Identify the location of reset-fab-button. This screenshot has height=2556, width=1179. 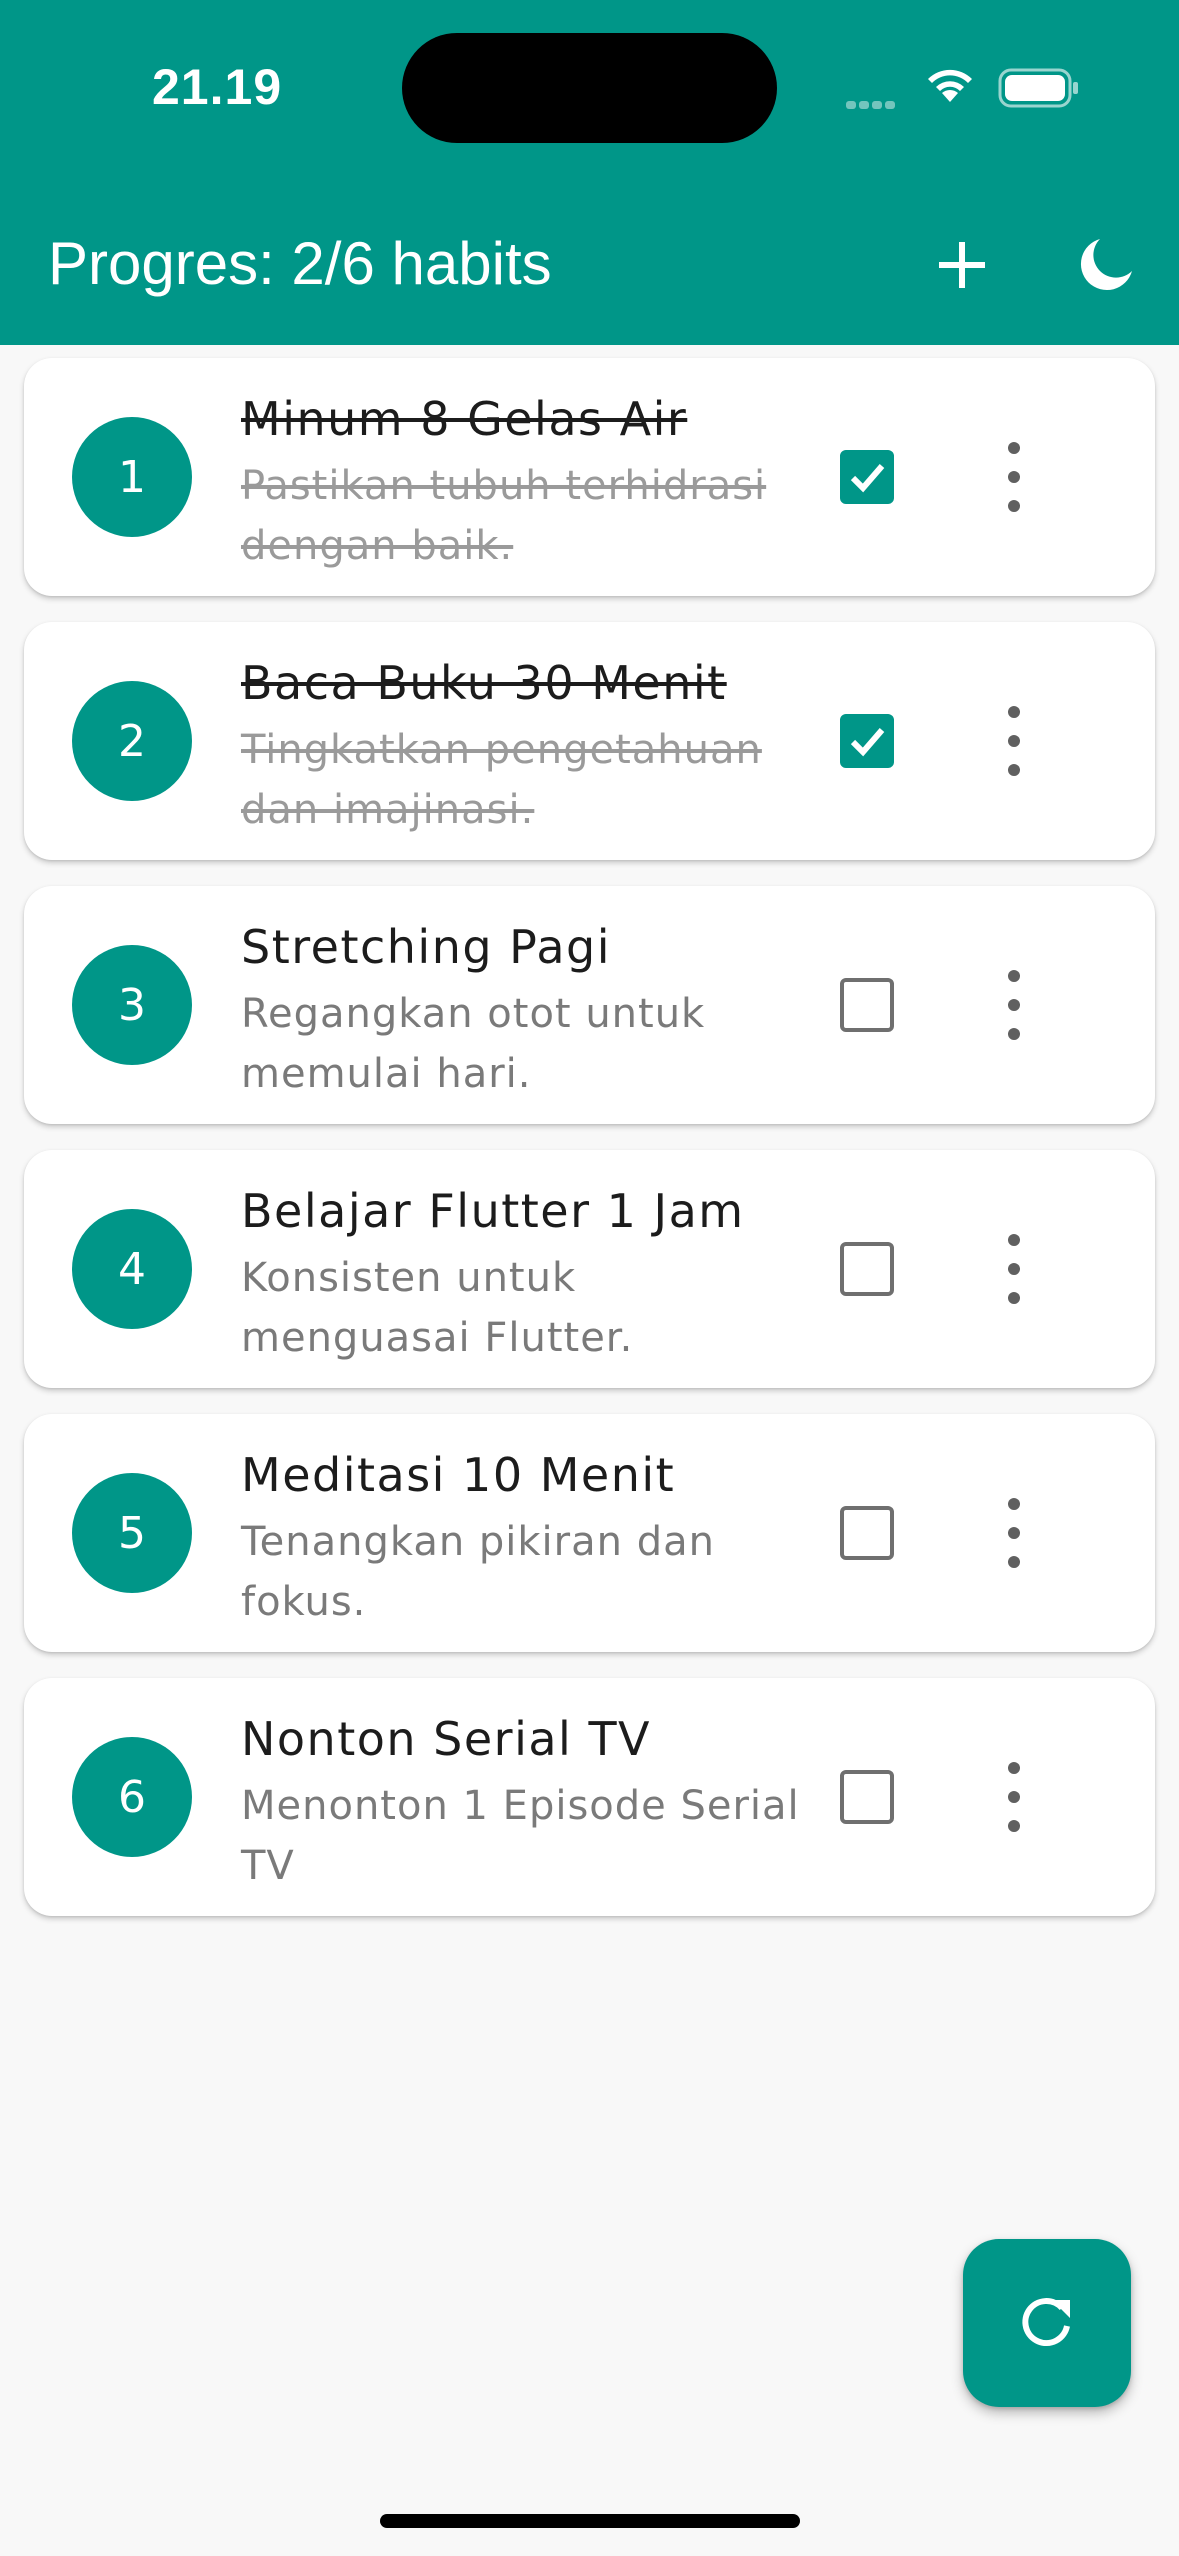
(1047, 2323).